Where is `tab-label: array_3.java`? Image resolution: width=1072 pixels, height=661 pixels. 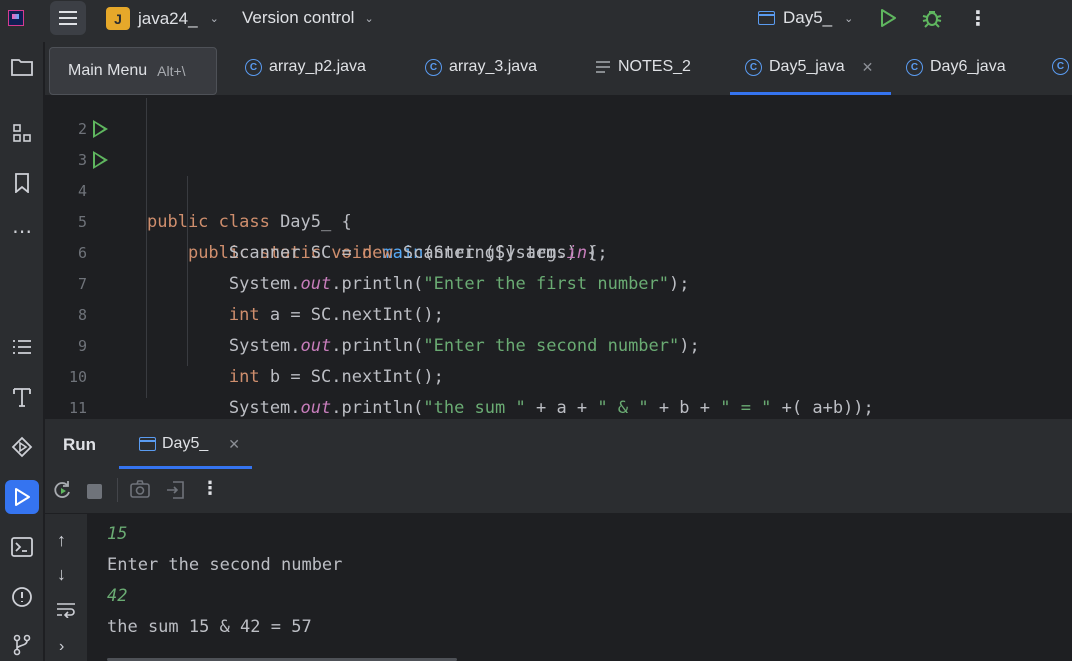 tab-label: array_3.java is located at coordinates (493, 66).